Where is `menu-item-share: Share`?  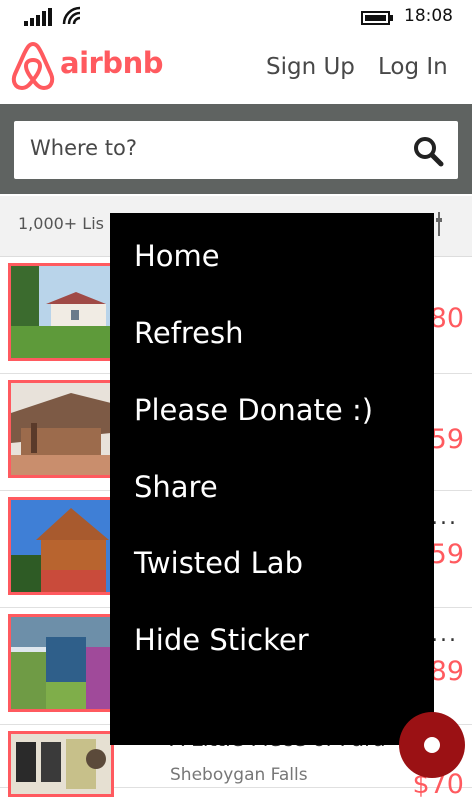 menu-item-share: Share is located at coordinates (176, 487).